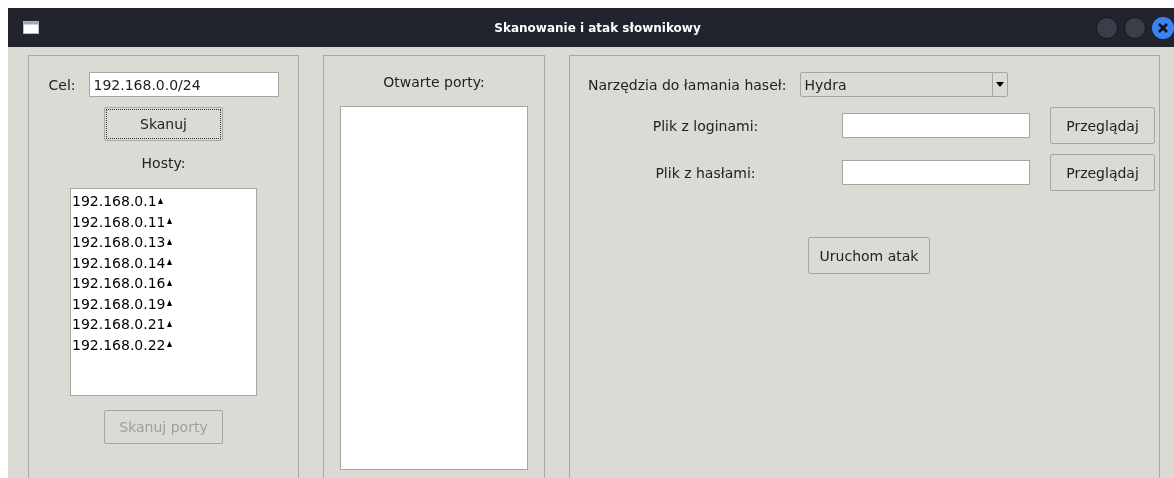 Image resolution: width=1174 pixels, height=478 pixels. What do you see at coordinates (687, 84) in the screenshot?
I see `tool-label: Narzędzia do łamania haseł:` at bounding box center [687, 84].